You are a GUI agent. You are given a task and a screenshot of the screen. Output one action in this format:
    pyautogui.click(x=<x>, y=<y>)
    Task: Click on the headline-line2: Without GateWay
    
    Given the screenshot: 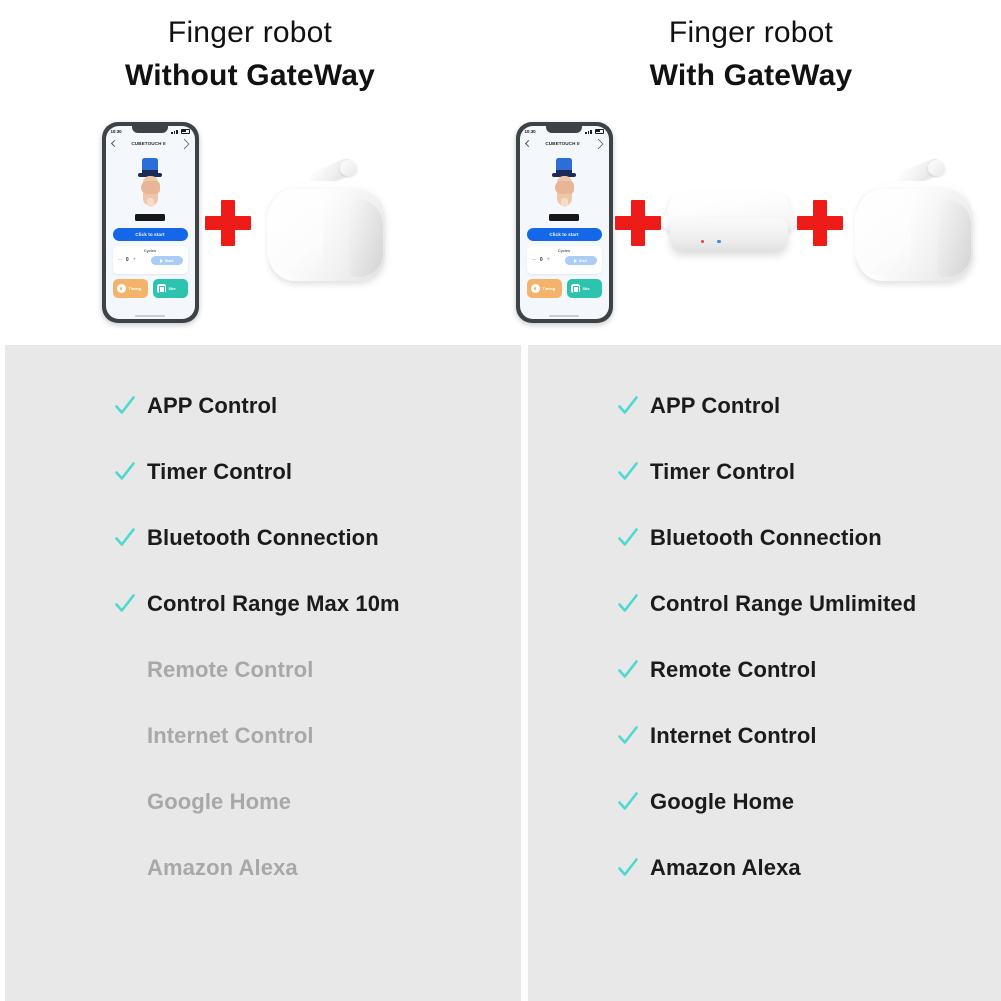 What is the action you would take?
    pyautogui.click(x=250, y=75)
    